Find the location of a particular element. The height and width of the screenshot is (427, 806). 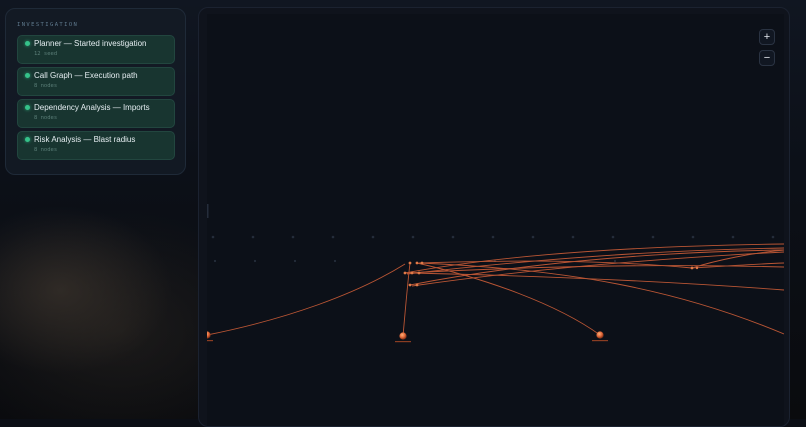

step-title: Planner — Started investigation is located at coordinates (90, 43).